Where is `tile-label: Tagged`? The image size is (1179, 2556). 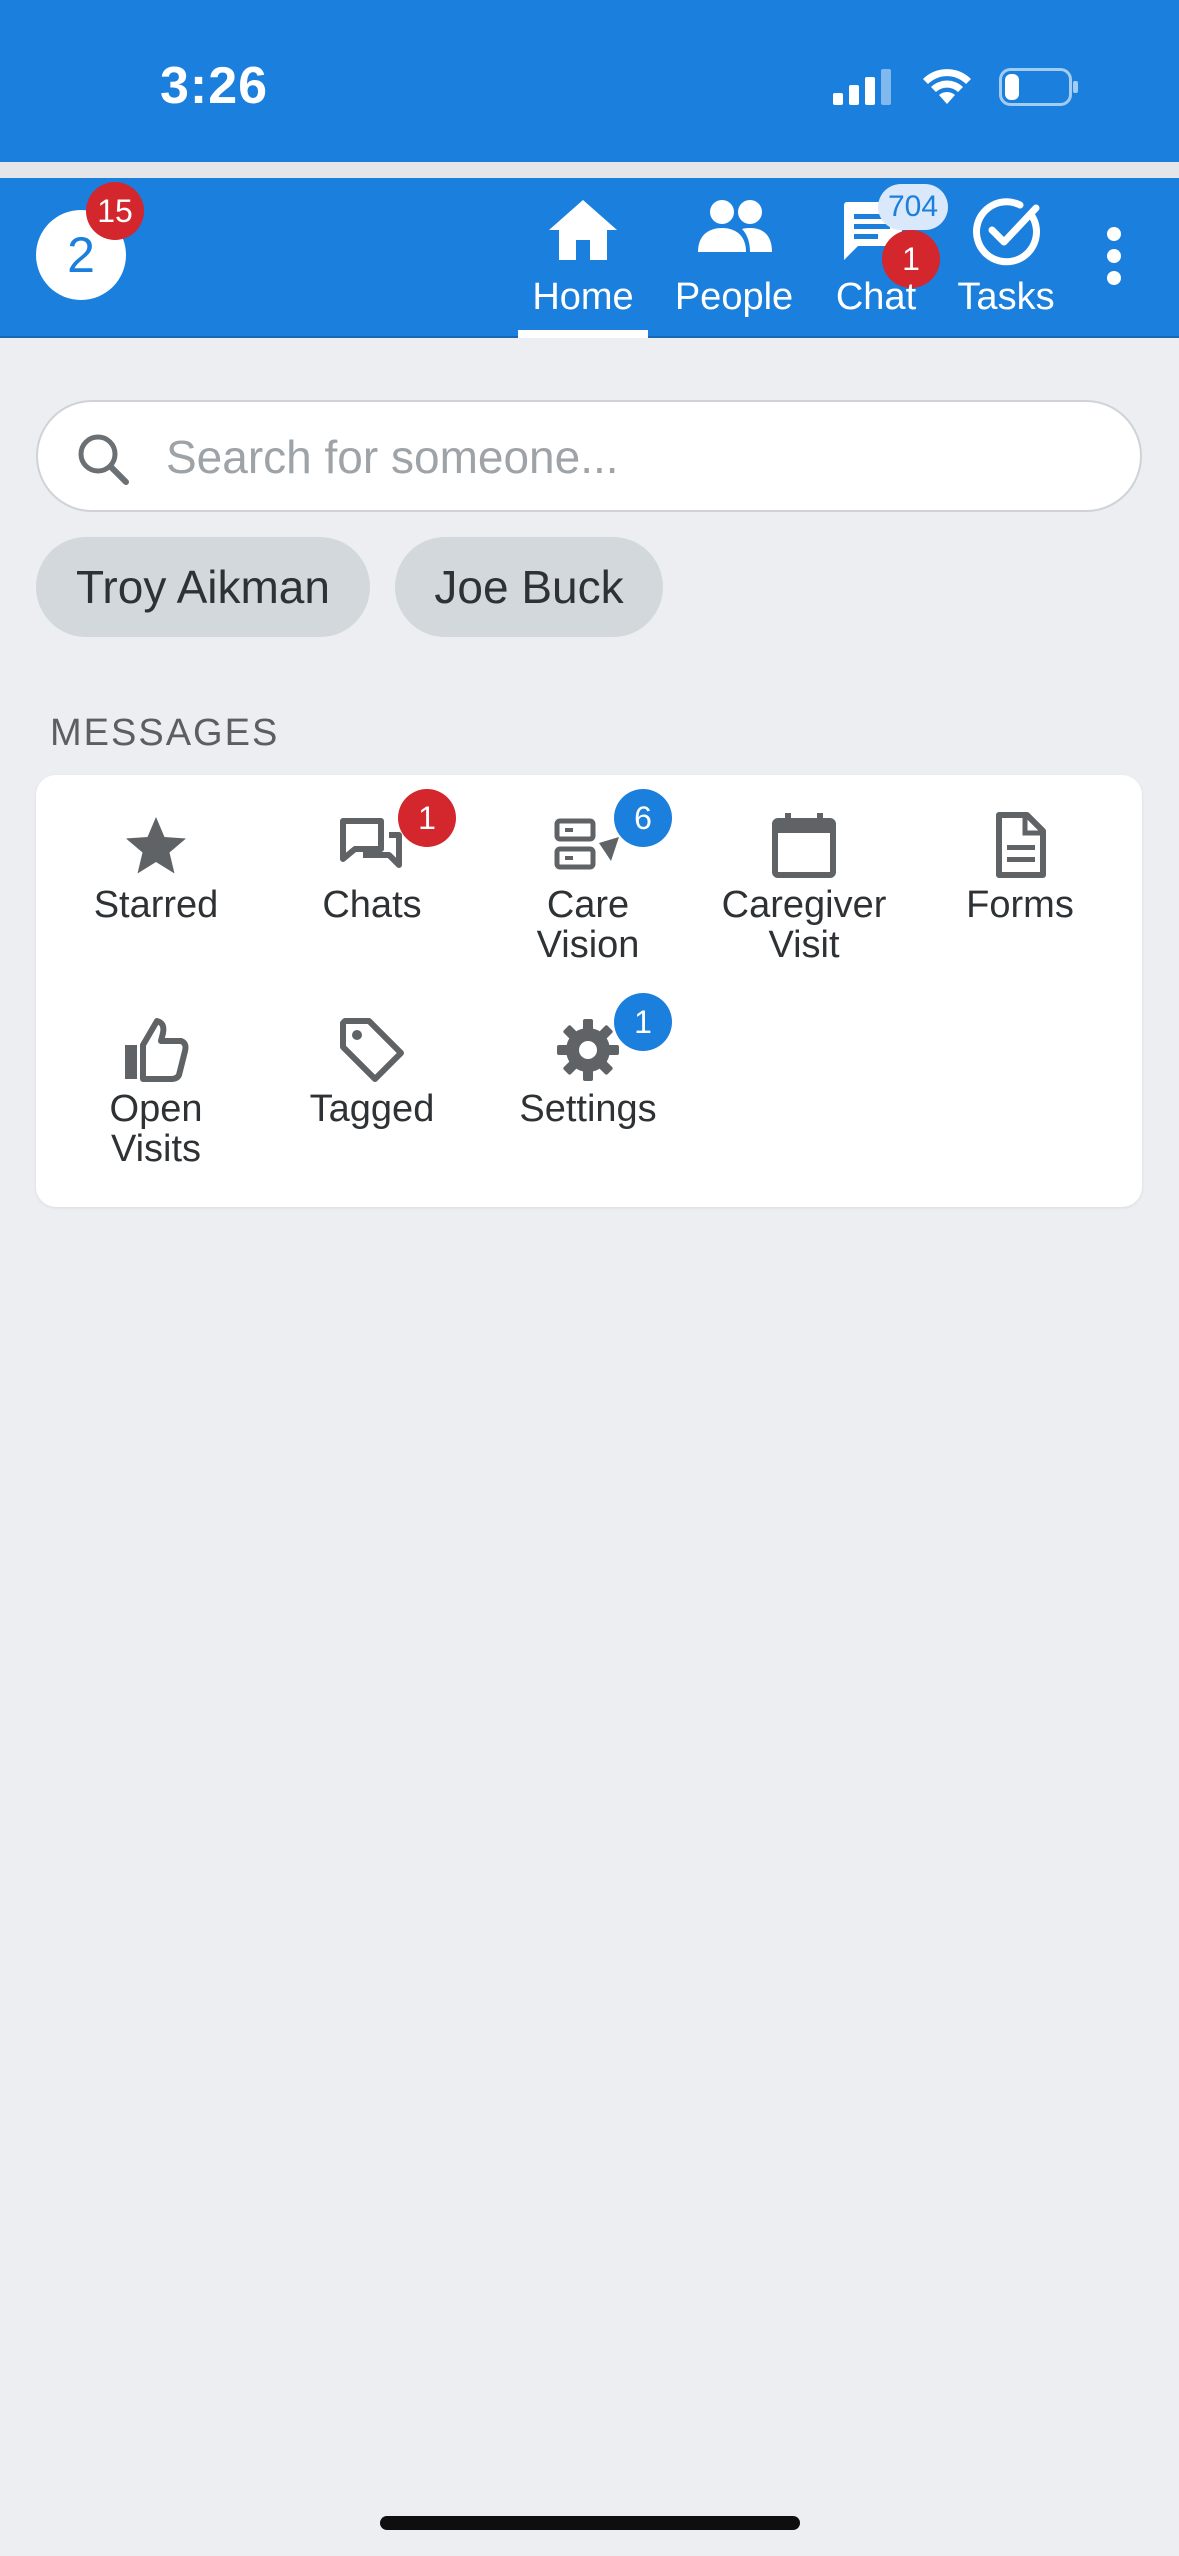 tile-label: Tagged is located at coordinates (372, 1109).